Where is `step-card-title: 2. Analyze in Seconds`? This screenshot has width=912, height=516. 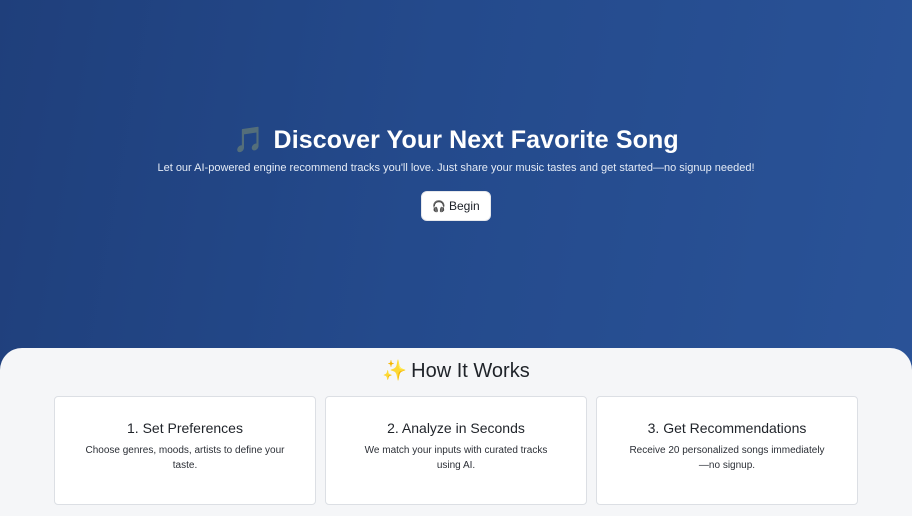 step-card-title: 2. Analyze in Seconds is located at coordinates (456, 428).